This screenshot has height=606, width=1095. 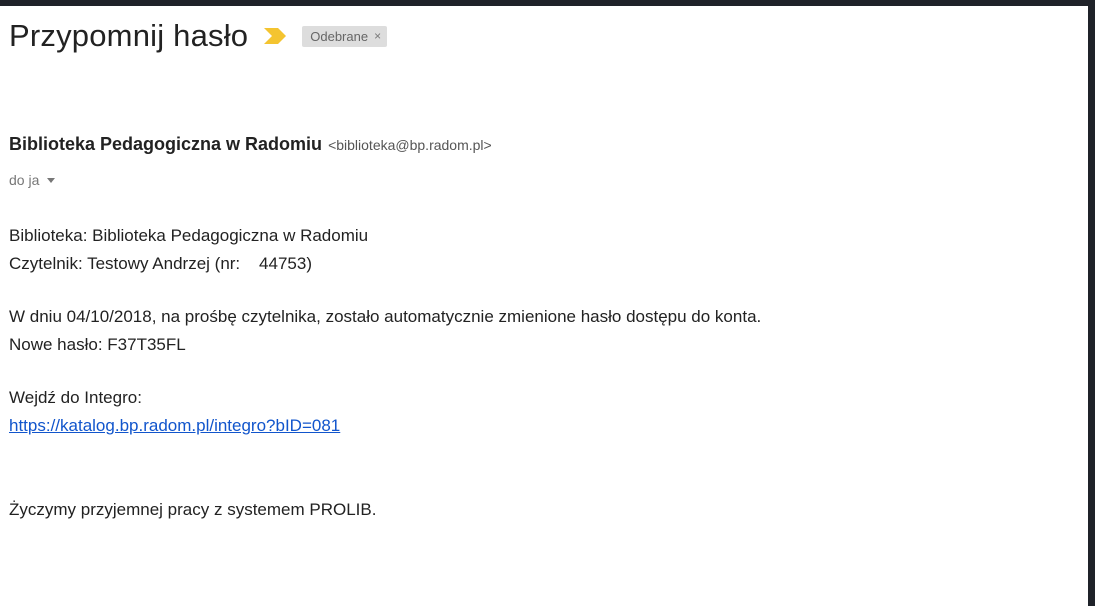 What do you see at coordinates (166, 144) in the screenshot?
I see `sender-name: Biblioteka Pedagogiczna w Radomiu` at bounding box center [166, 144].